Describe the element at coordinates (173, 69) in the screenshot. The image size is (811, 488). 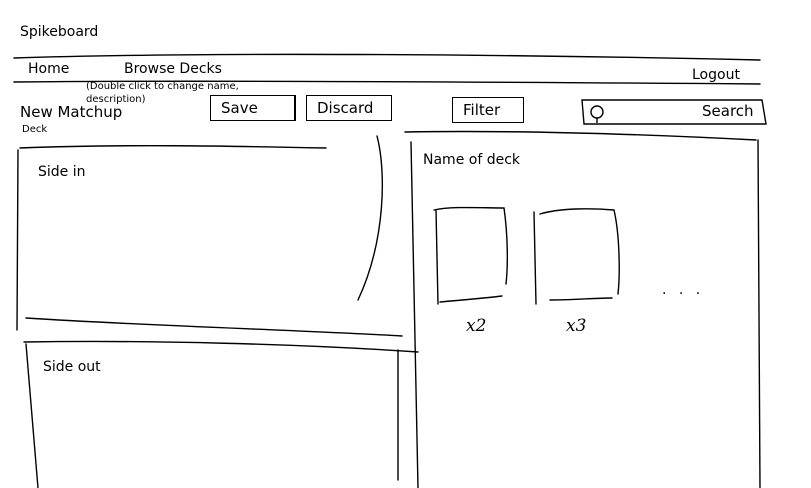
I see `nav-browse-decks: Browse Decks` at that location.